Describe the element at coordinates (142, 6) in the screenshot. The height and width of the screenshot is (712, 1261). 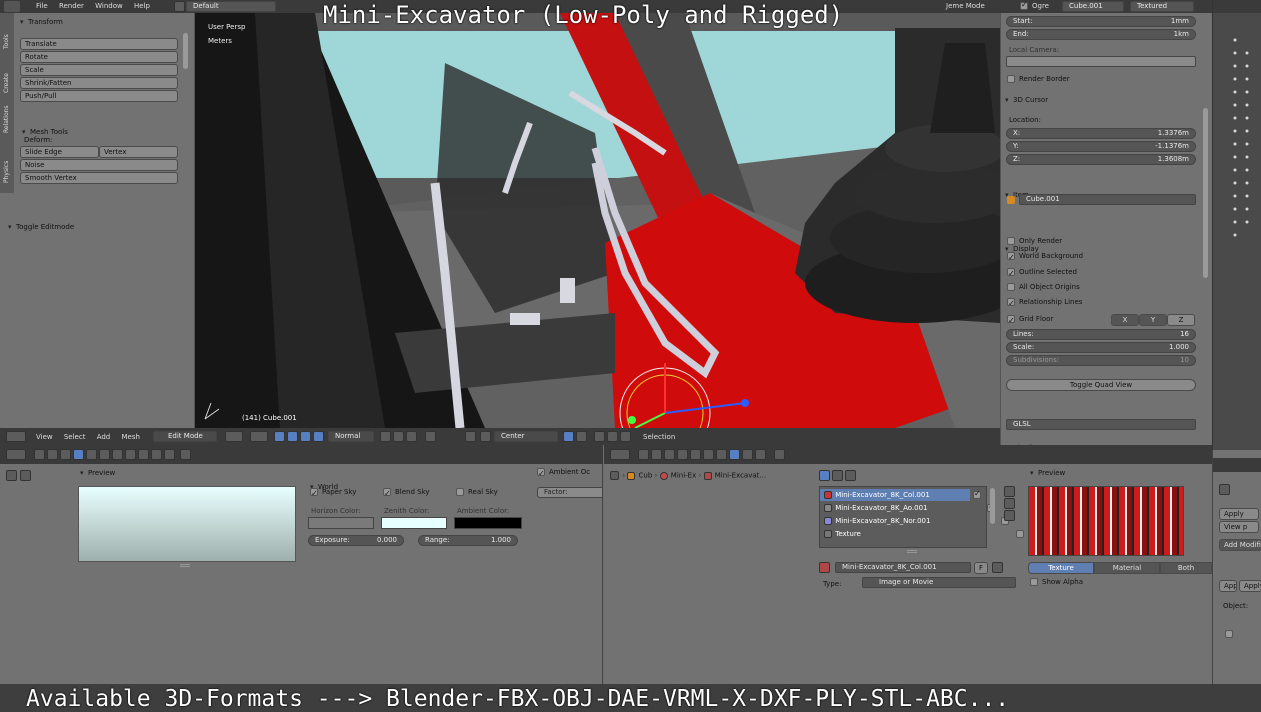
I see `menu-help: Help` at that location.